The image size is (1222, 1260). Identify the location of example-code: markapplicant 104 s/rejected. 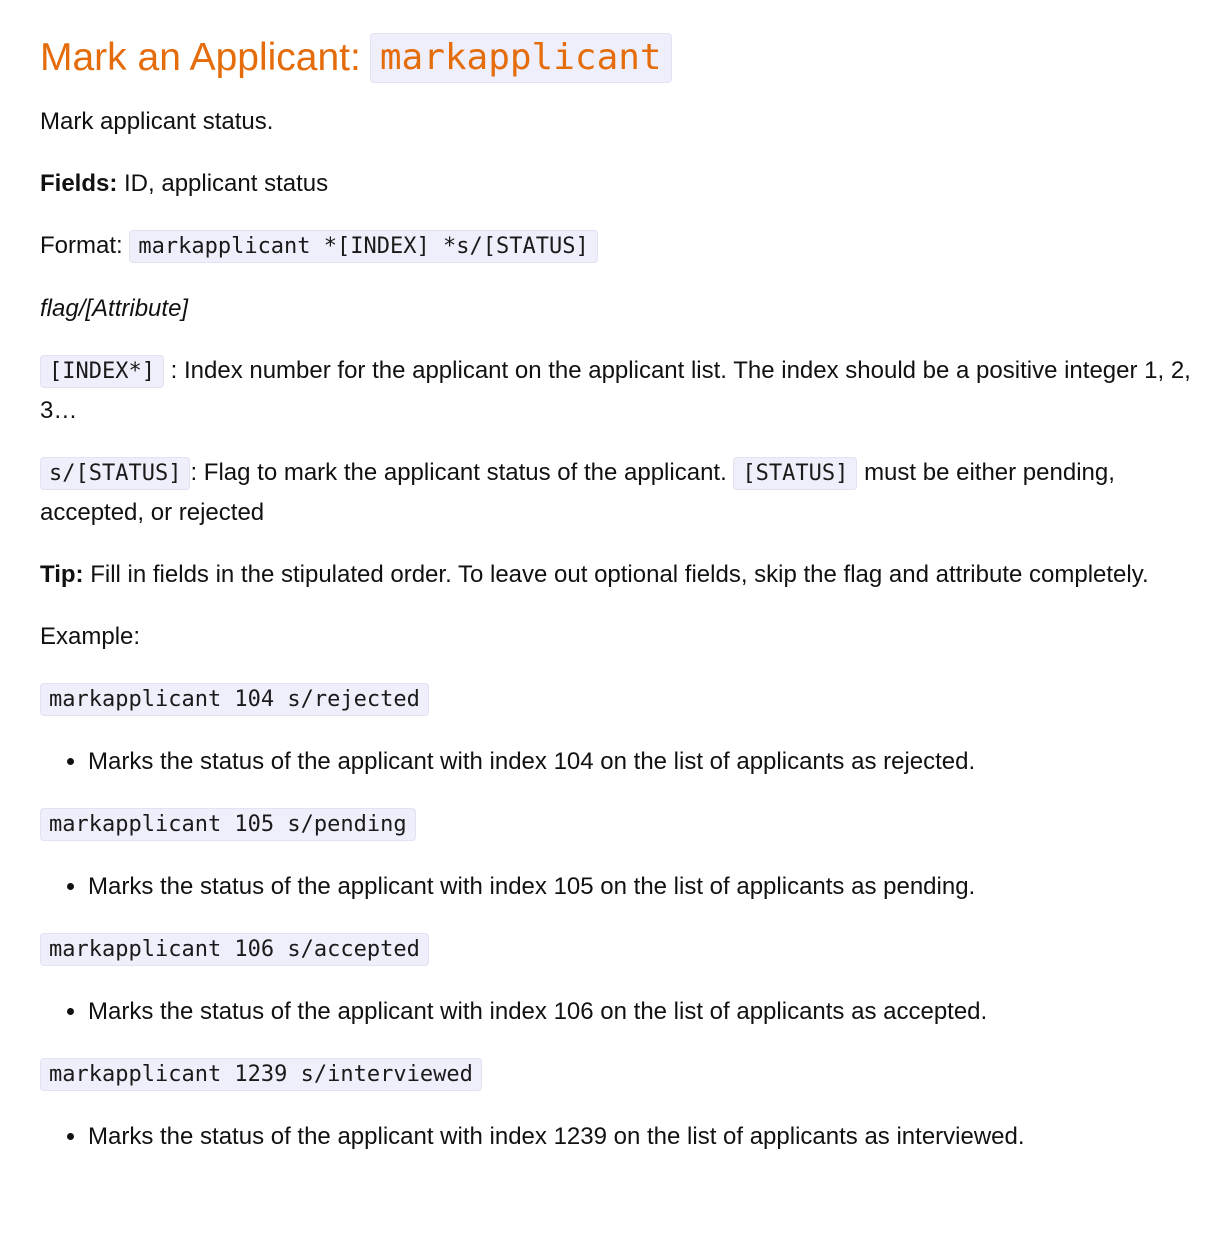
(234, 699).